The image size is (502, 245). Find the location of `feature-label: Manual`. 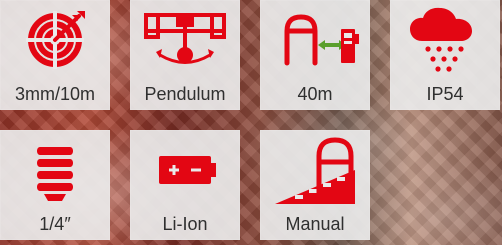

feature-label: Manual is located at coordinates (315, 224).